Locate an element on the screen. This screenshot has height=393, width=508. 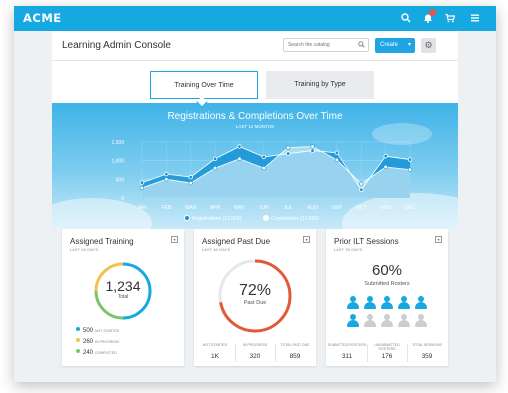
x-tick-label: NOV is located at coordinates (386, 208).